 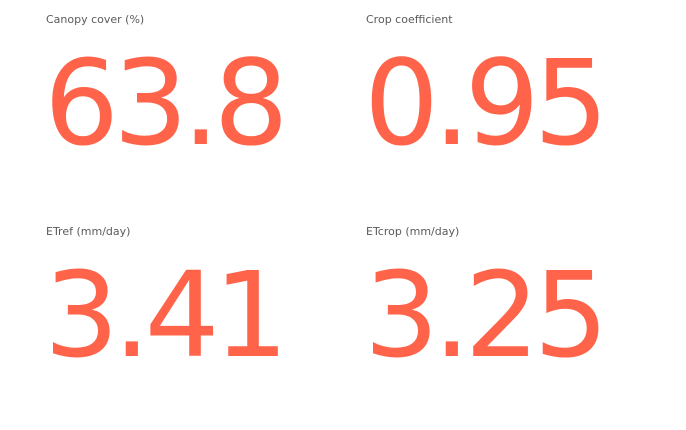 I want to click on kpi-label: ETcrop (mm/day), so click(x=413, y=231).